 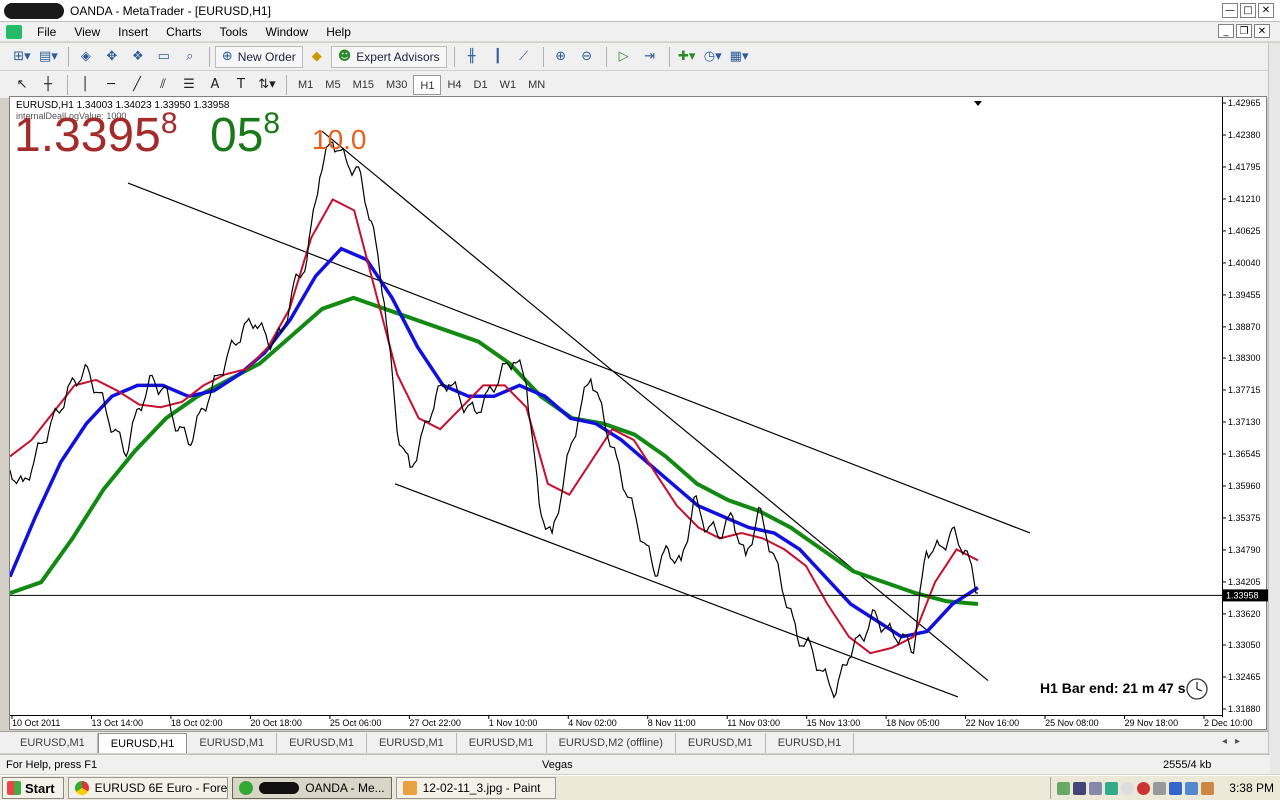 What do you see at coordinates (267, 85) in the screenshot?
I see `arrows-tool-button: ⇅▾` at bounding box center [267, 85].